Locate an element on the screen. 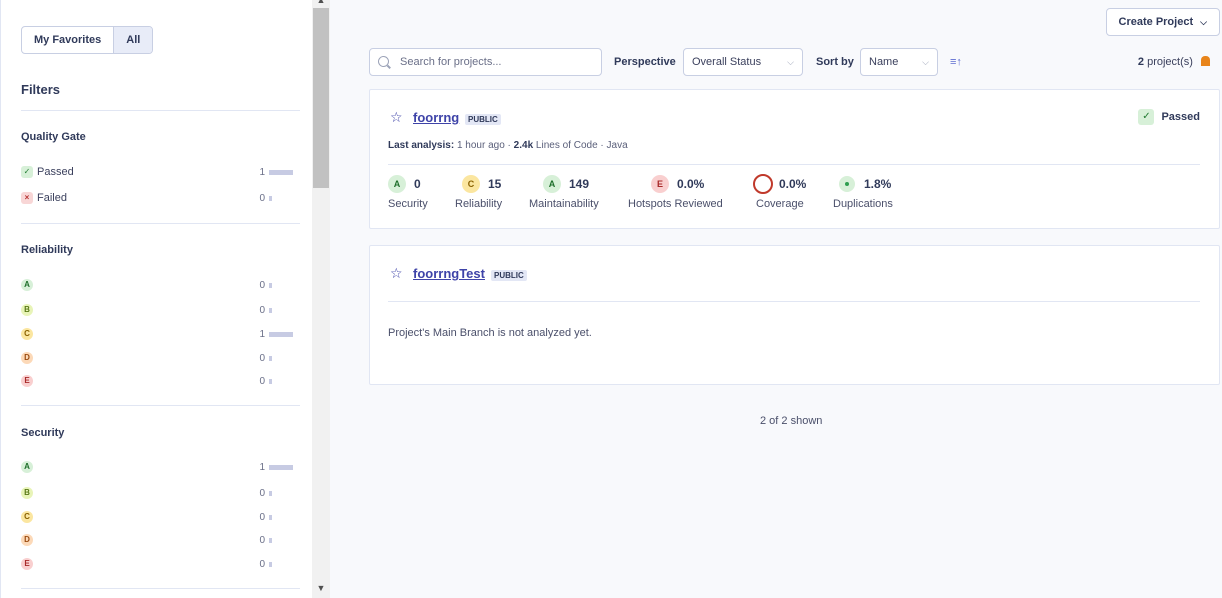  cross-icon: × is located at coordinates (27, 198).